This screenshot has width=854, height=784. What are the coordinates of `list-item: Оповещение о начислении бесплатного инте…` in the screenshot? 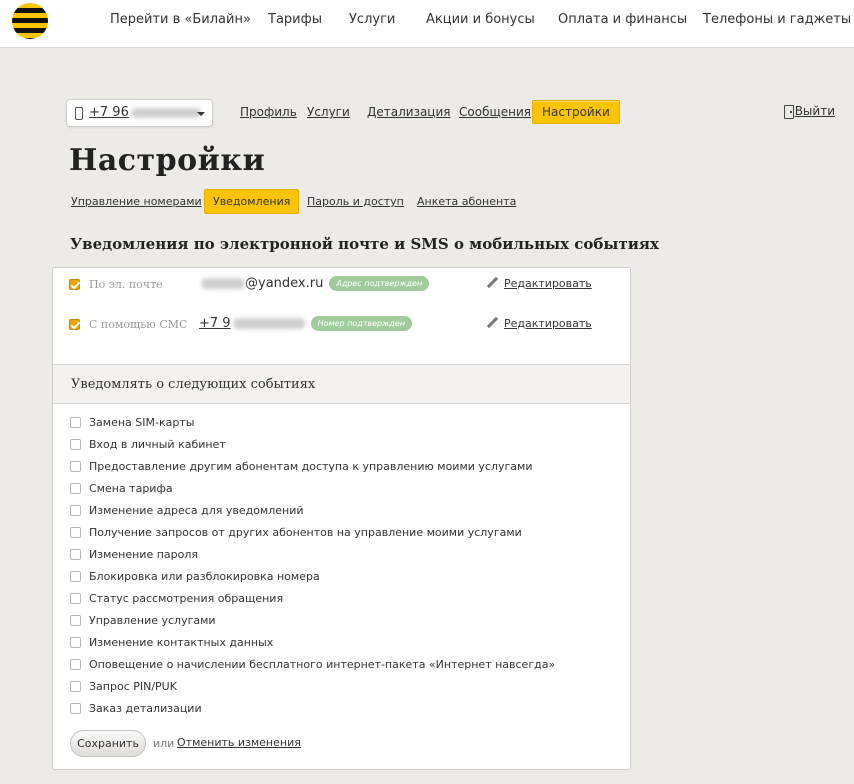 It's located at (330, 666).